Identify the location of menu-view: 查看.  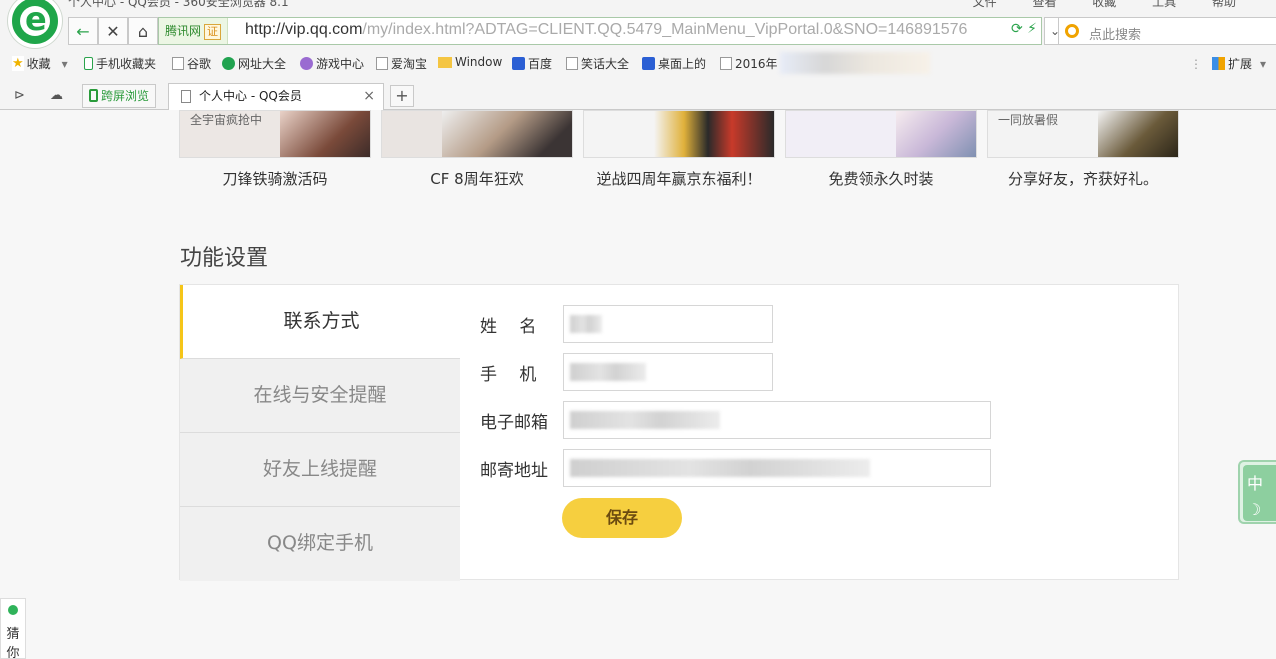
(1044, 4).